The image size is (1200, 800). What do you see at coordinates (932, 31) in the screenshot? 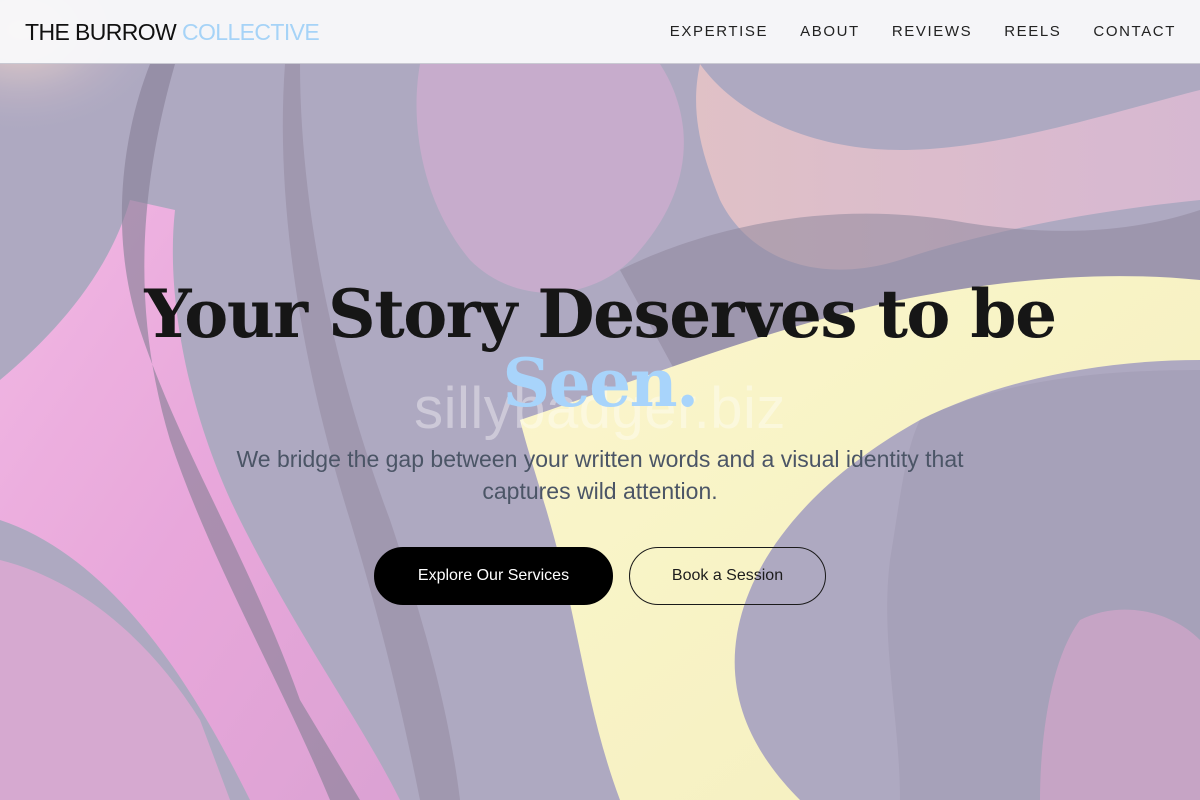
I see `nav-link-reviews: REVIEWS` at bounding box center [932, 31].